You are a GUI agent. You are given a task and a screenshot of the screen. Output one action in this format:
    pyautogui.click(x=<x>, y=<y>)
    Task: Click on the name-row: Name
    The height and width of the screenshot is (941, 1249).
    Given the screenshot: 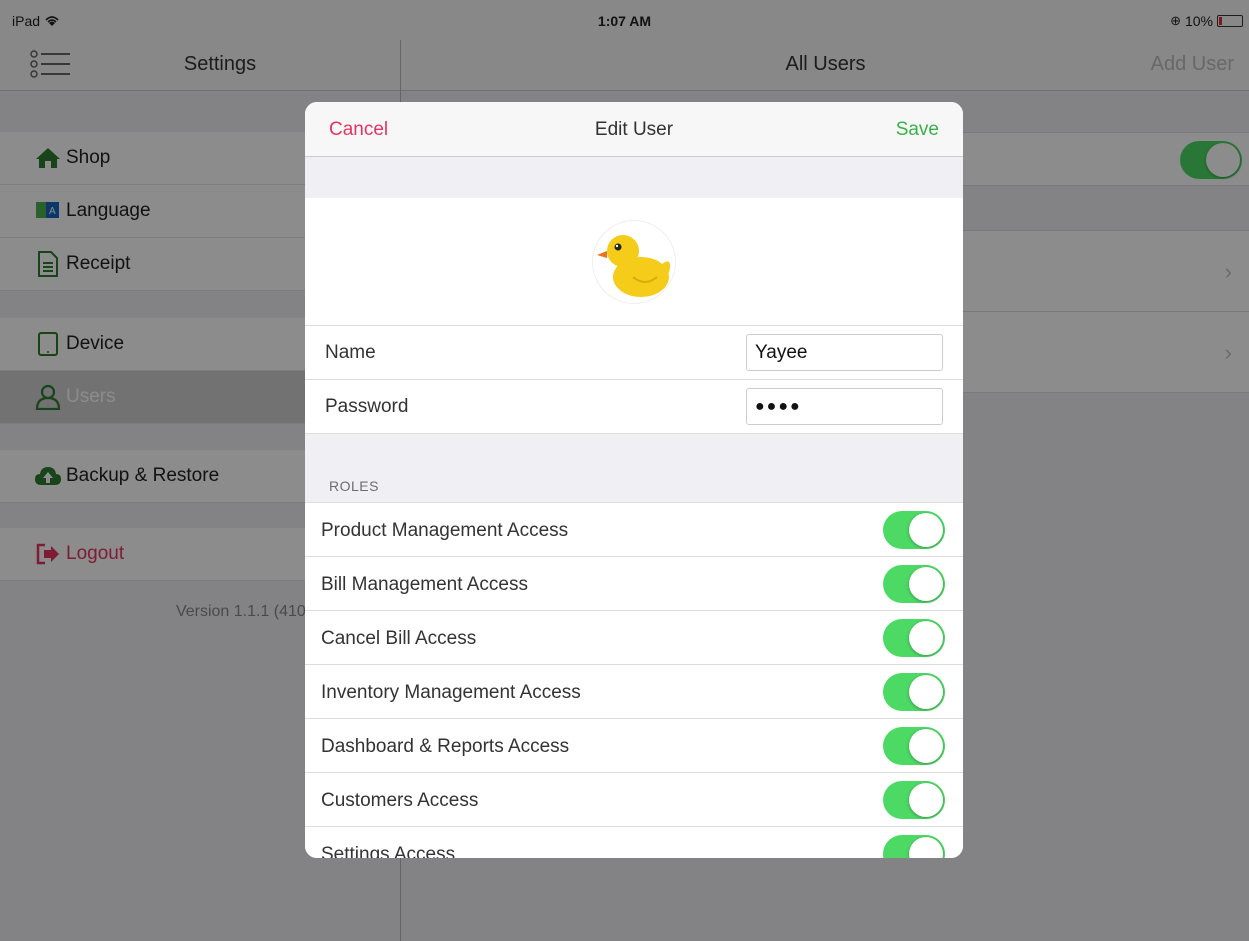 What is the action you would take?
    pyautogui.click(x=634, y=352)
    